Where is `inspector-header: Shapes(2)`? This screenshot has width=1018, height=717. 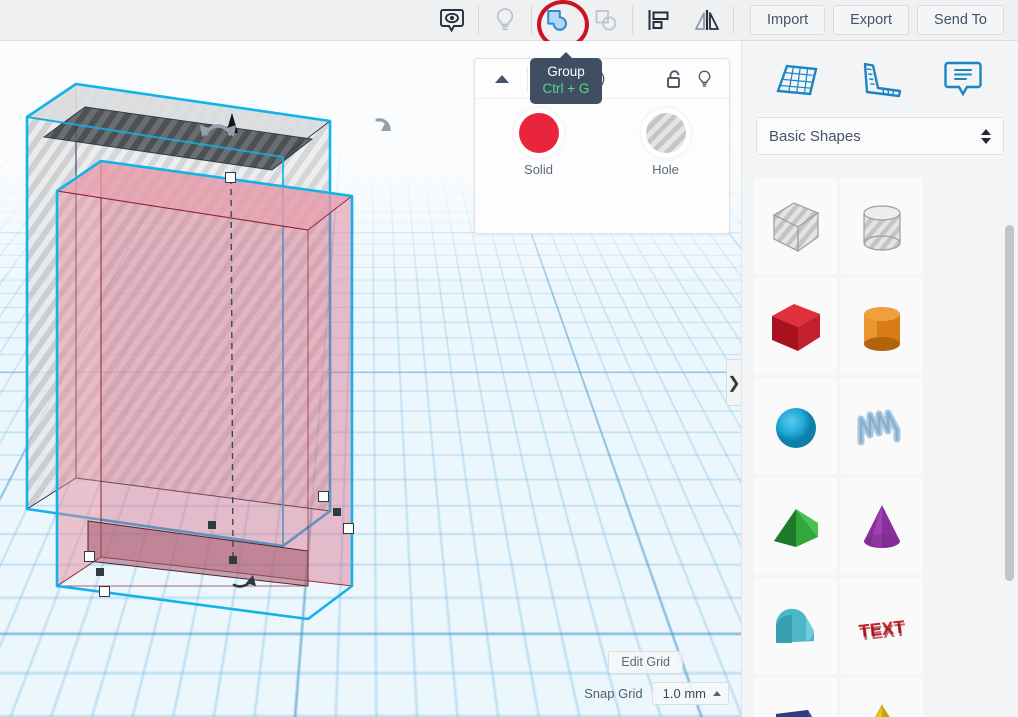
inspector-header: Shapes(2) is located at coordinates (602, 79).